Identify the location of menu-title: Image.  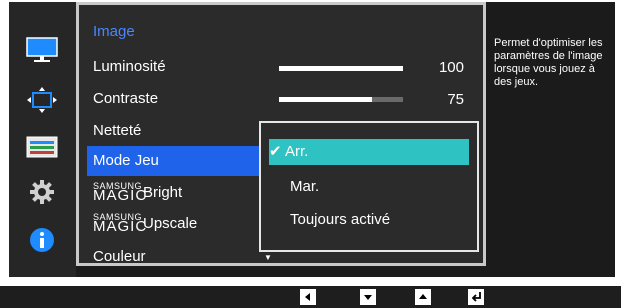
(114, 31).